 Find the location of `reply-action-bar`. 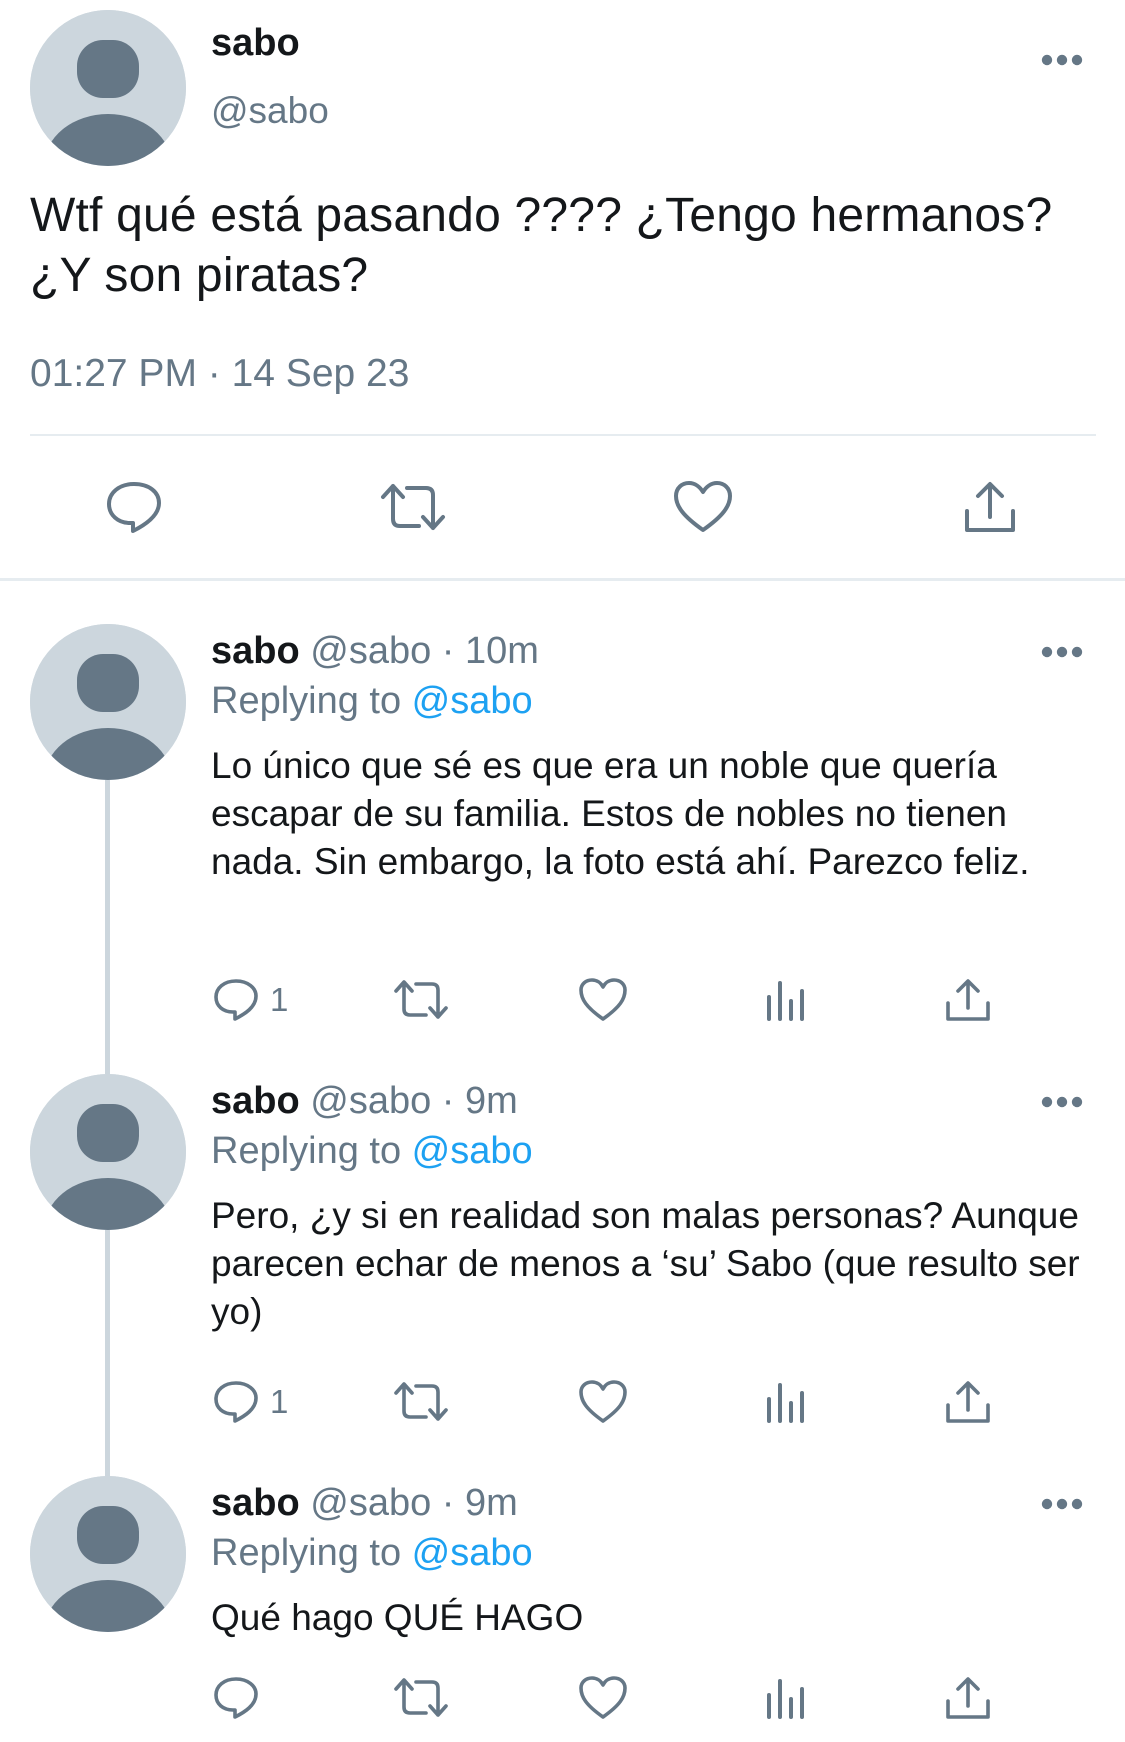

reply-action-bar is located at coordinates (562, 1698).